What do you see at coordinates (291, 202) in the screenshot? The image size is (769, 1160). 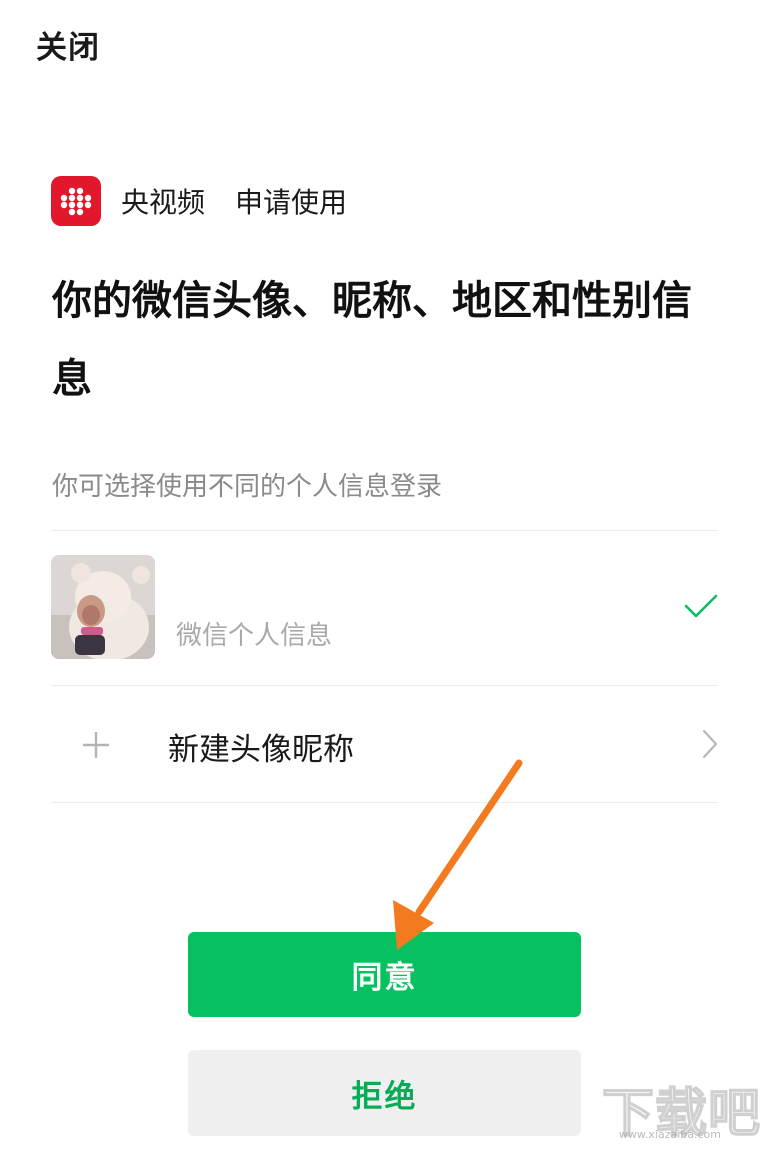 I see `request-text: 申请使用` at bounding box center [291, 202].